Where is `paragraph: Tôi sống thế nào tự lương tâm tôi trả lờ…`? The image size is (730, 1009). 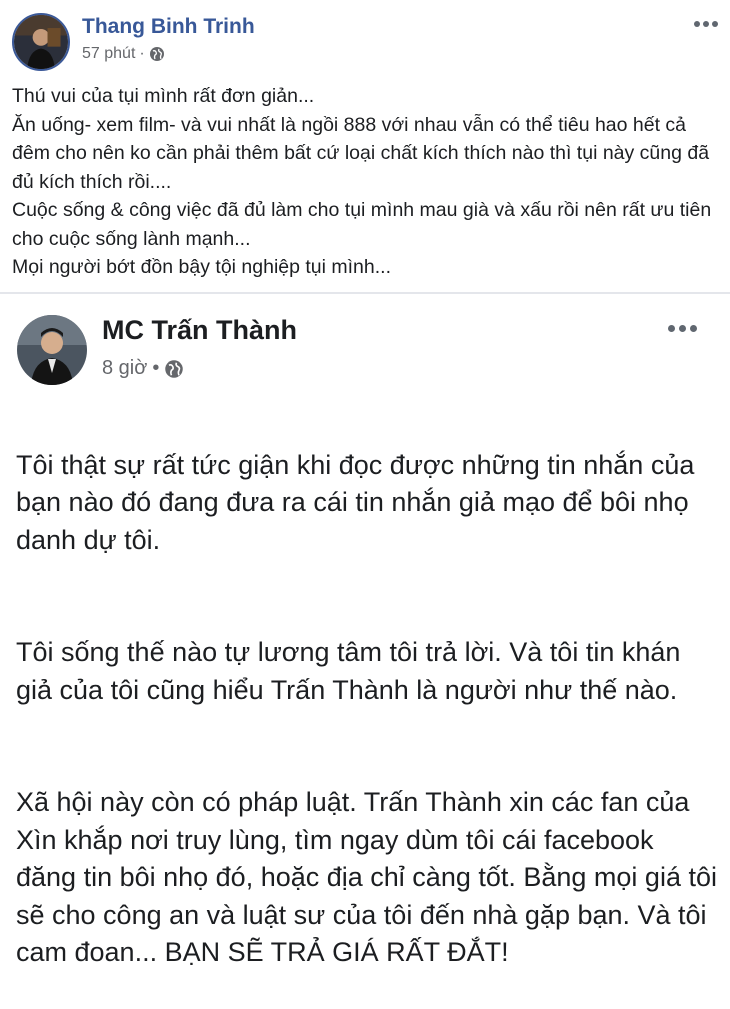 paragraph: Tôi sống thế nào tự lương tâm tôi trả lờ… is located at coordinates (348, 671).